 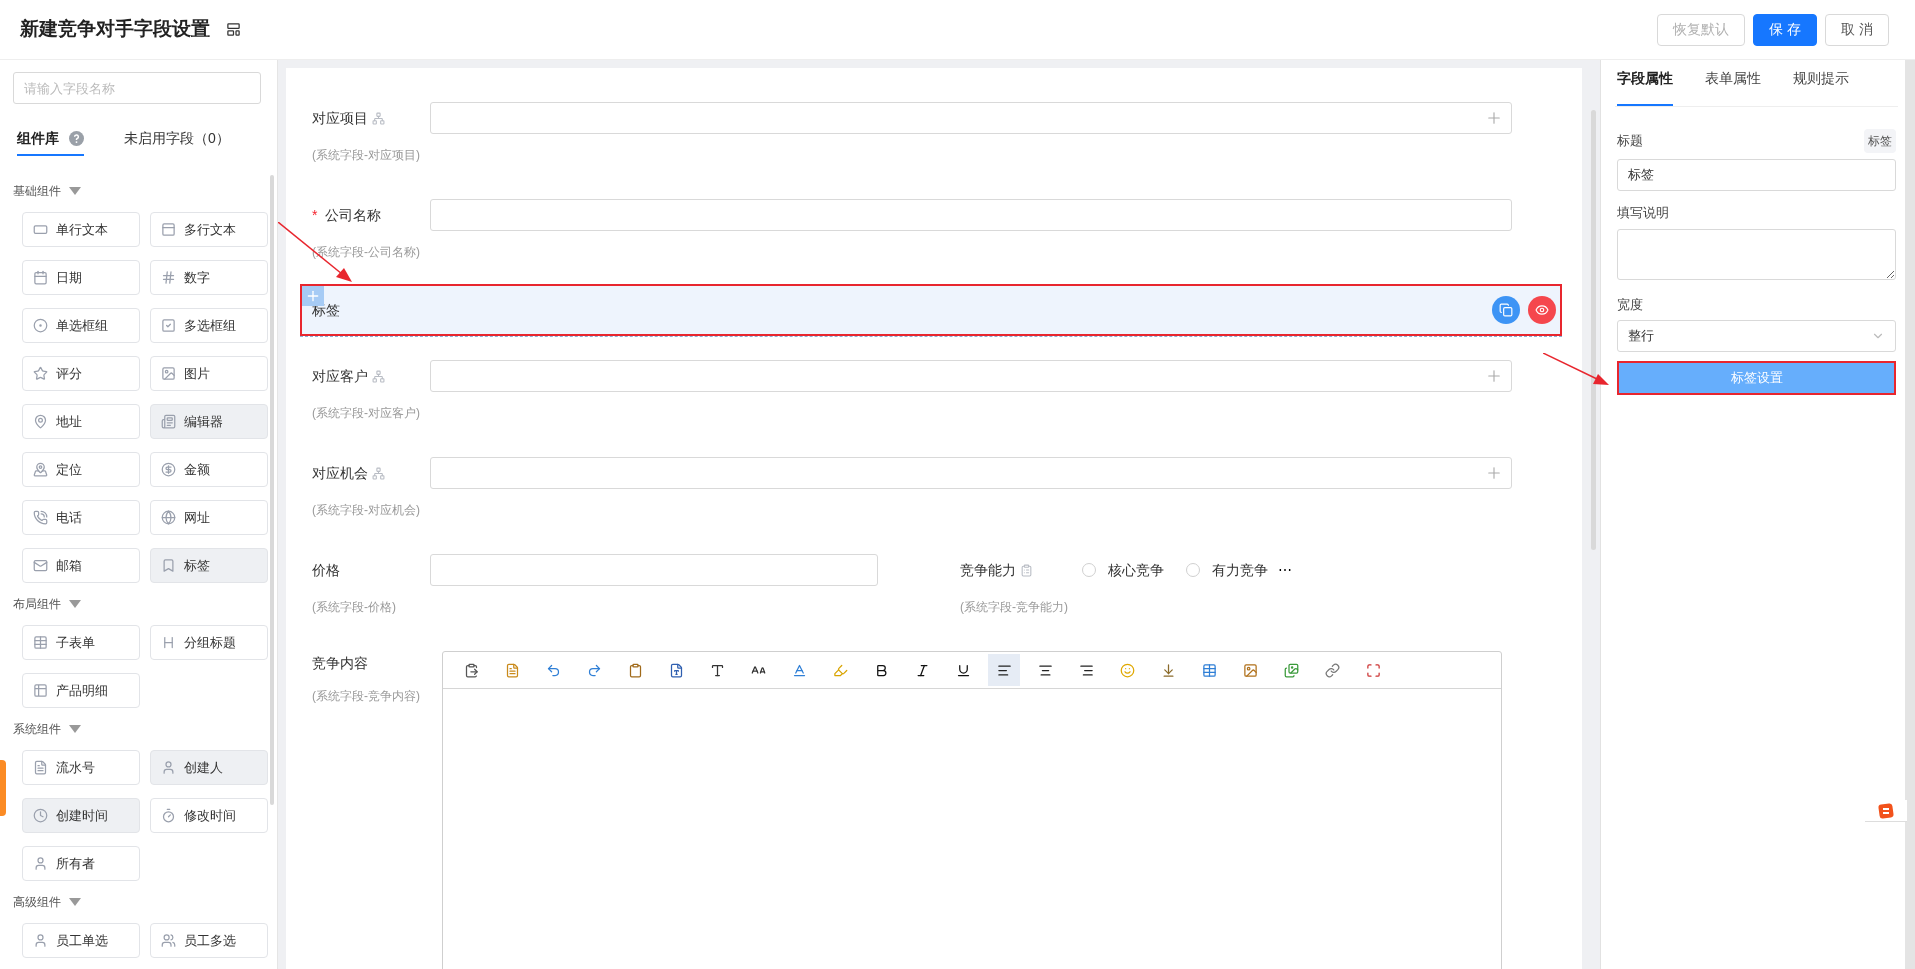 What do you see at coordinates (209, 767) in the screenshot?
I see `component-item: 创建人` at bounding box center [209, 767].